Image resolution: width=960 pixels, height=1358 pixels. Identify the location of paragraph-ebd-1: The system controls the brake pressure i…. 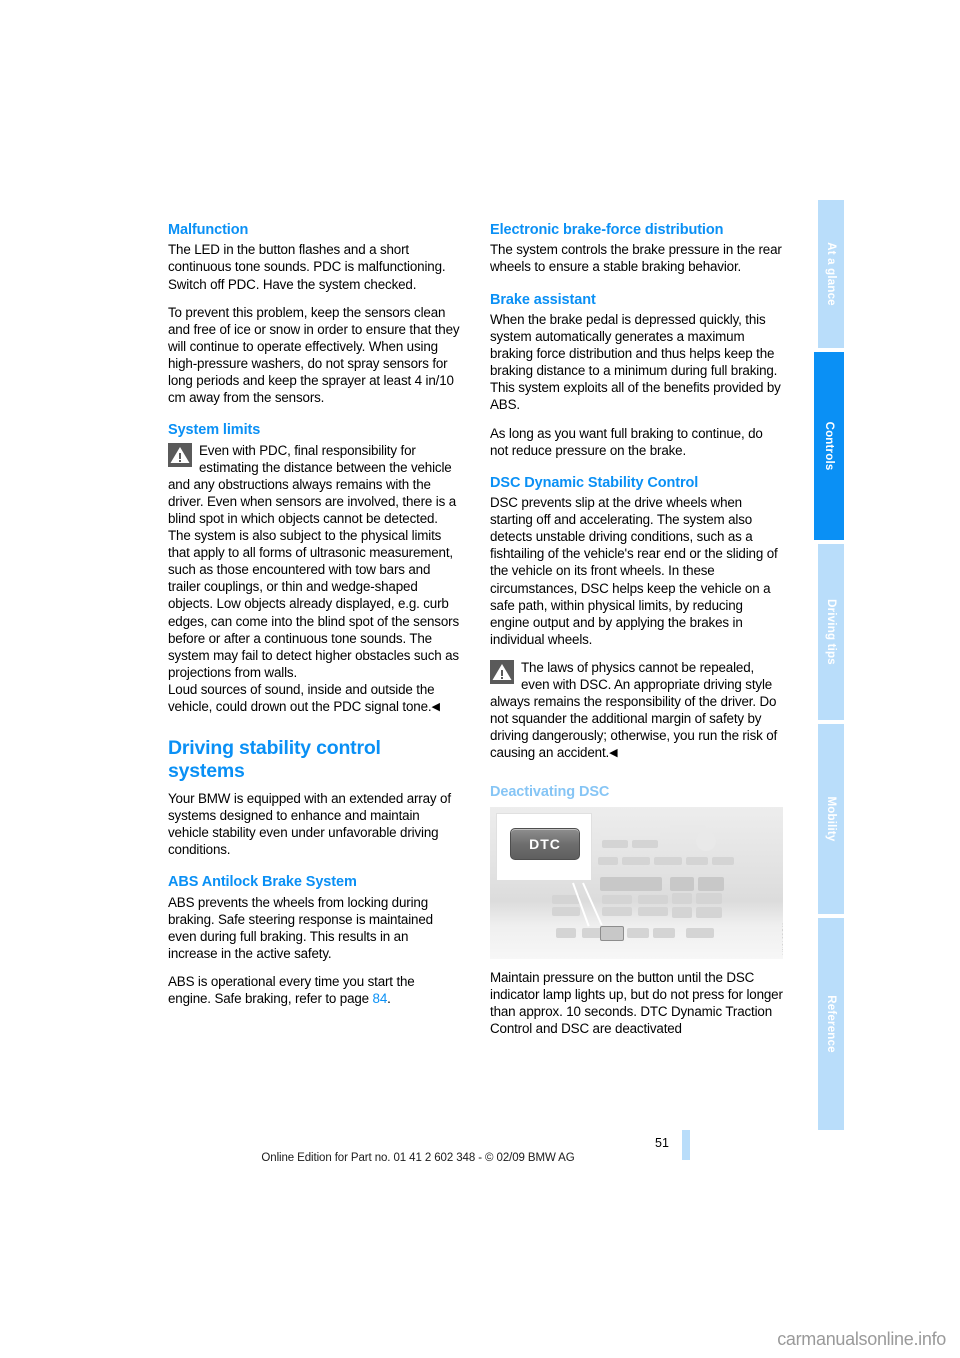
(636, 258).